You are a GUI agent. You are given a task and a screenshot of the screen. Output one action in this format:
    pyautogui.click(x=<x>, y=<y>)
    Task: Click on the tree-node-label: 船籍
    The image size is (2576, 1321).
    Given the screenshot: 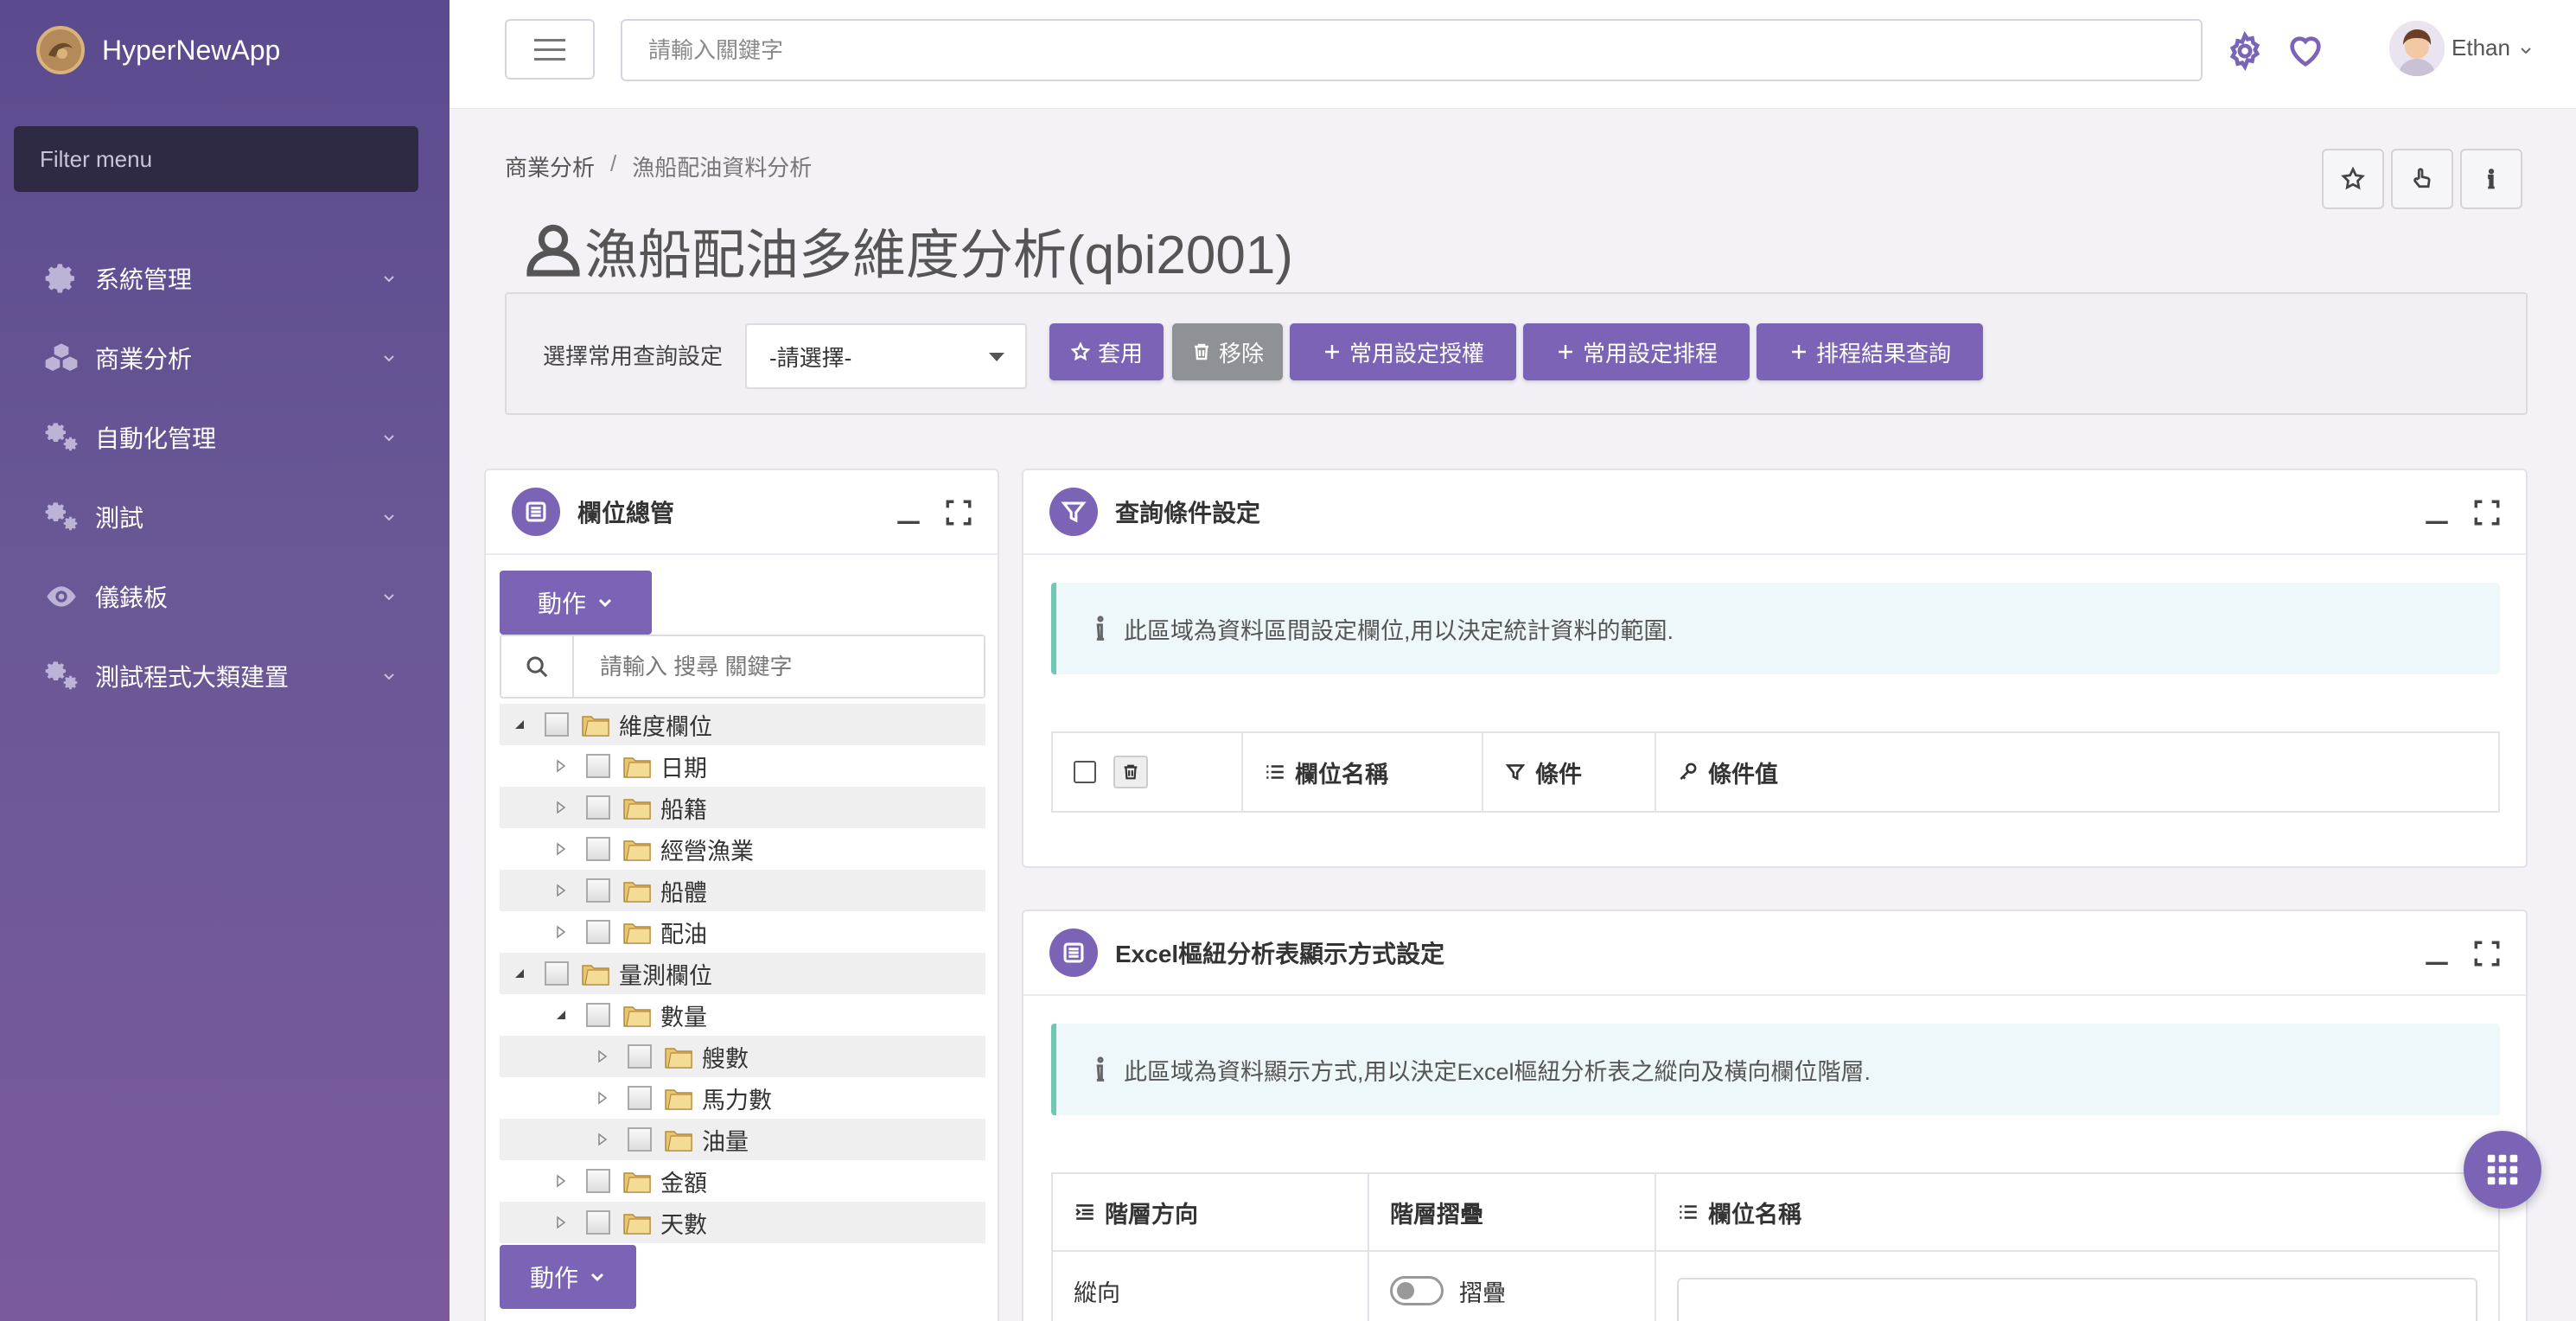 What is the action you would take?
    pyautogui.click(x=683, y=809)
    